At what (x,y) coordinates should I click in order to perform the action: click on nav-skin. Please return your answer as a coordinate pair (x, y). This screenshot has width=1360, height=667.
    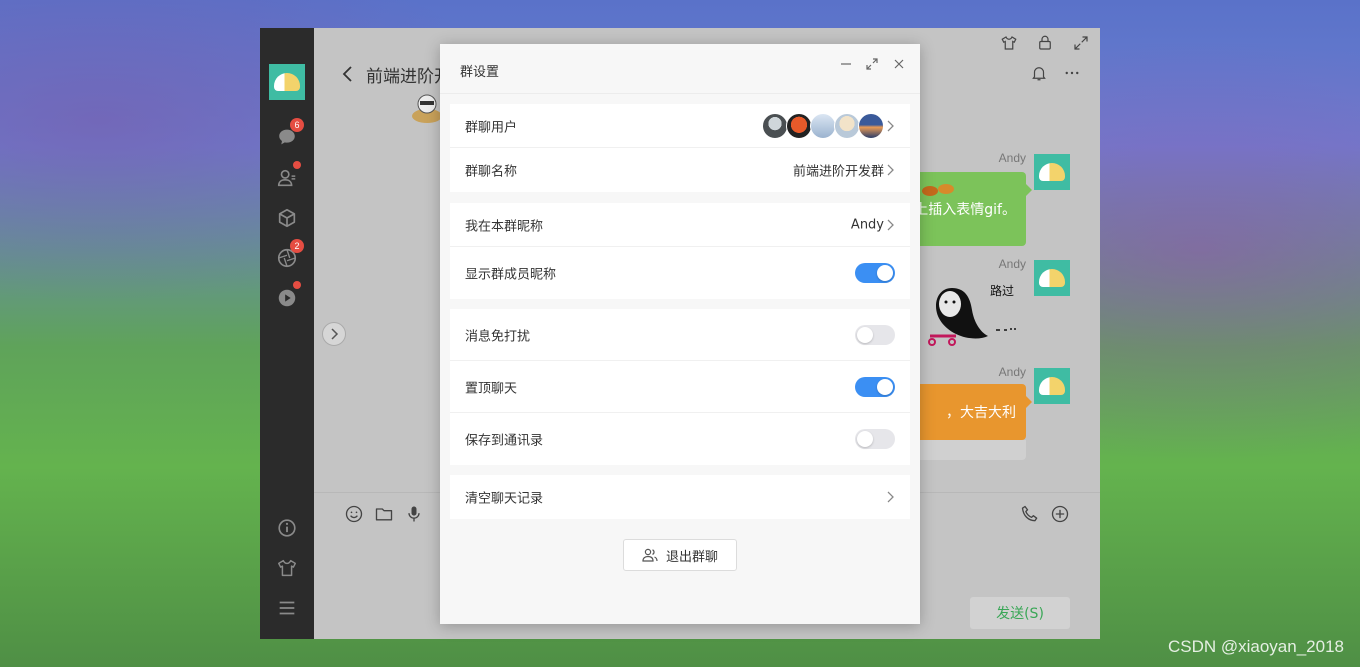
    Looking at the image, I should click on (287, 568).